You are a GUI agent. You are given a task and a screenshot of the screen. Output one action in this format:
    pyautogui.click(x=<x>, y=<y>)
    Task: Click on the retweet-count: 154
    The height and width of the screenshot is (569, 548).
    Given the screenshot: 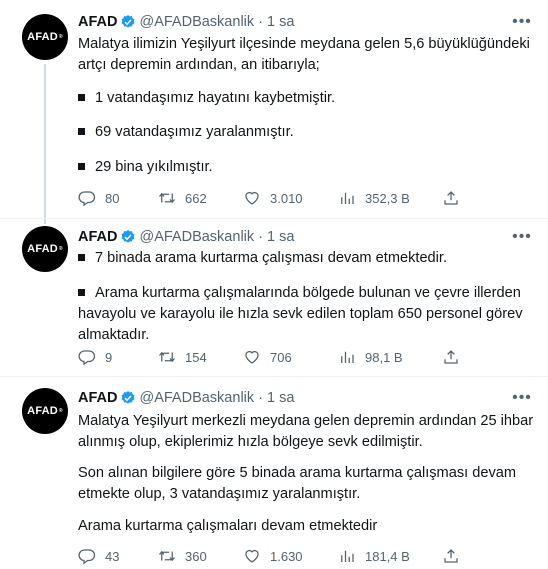 What is the action you would take?
    pyautogui.click(x=196, y=357)
    